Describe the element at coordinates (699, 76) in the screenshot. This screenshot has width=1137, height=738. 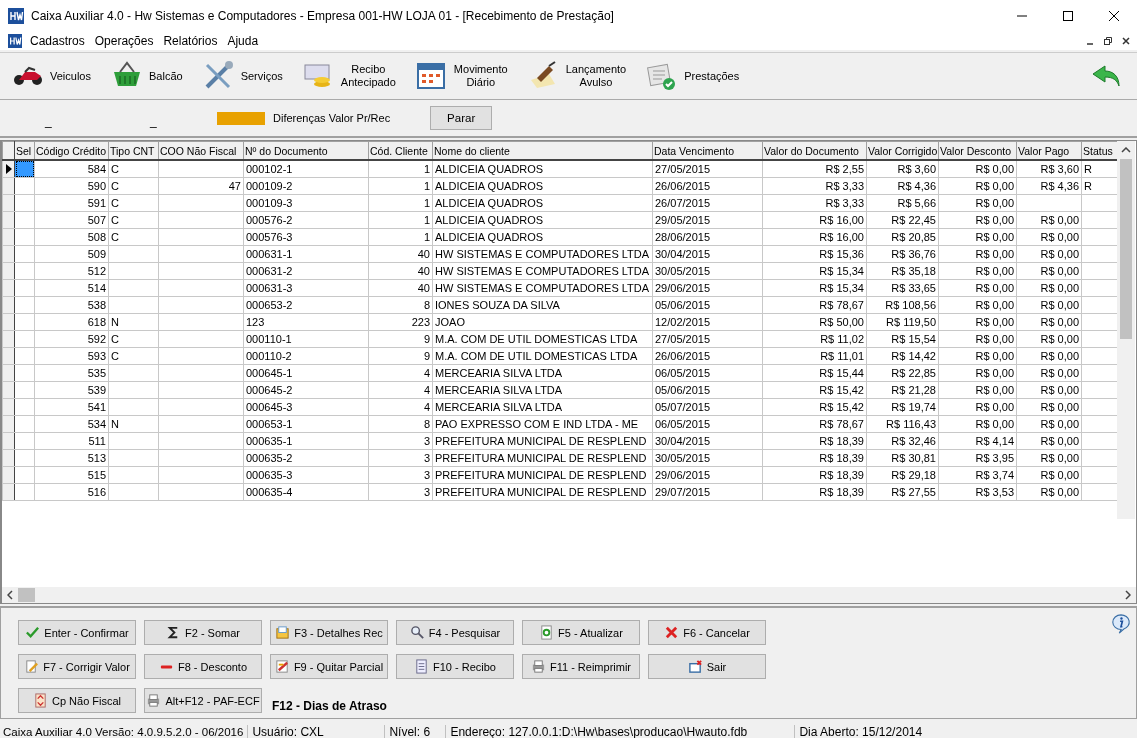
I see `toolbar-button: Prestações` at that location.